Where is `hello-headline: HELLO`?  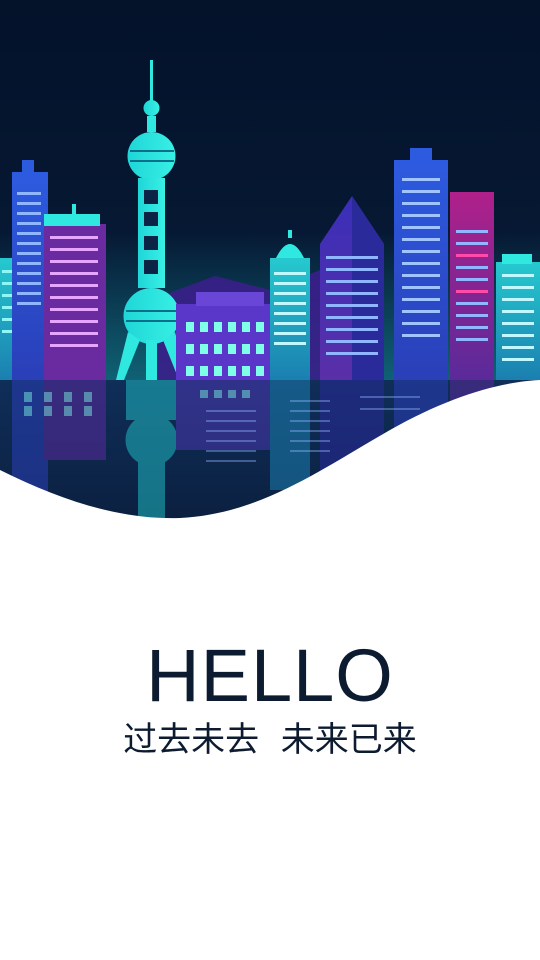
hello-headline: HELLO is located at coordinates (270, 675).